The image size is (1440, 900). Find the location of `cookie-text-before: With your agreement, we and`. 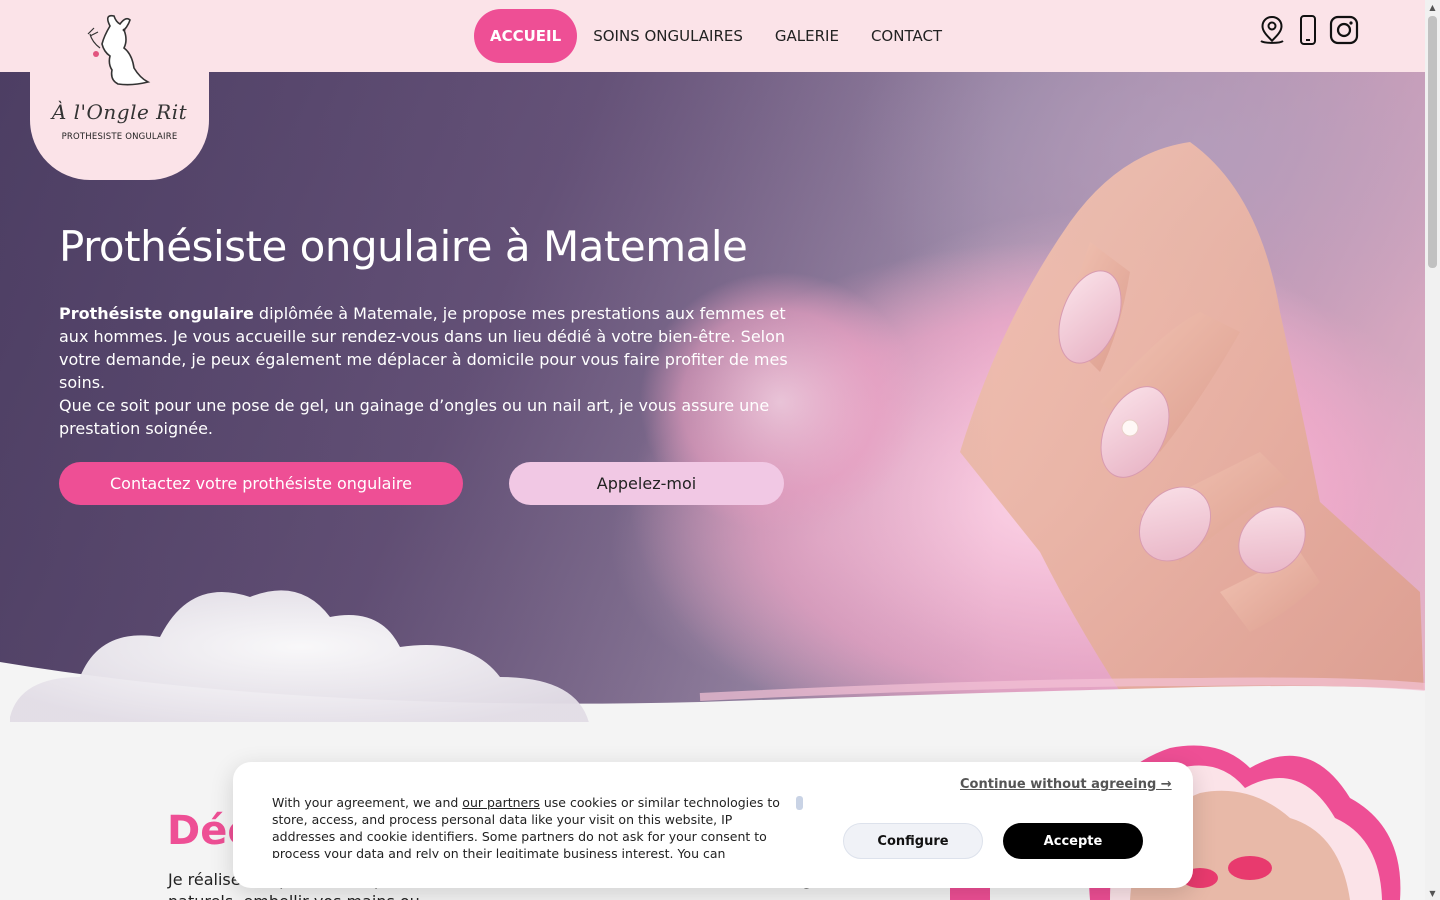

cookie-text-before: With your agreement, we and is located at coordinates (367, 802).